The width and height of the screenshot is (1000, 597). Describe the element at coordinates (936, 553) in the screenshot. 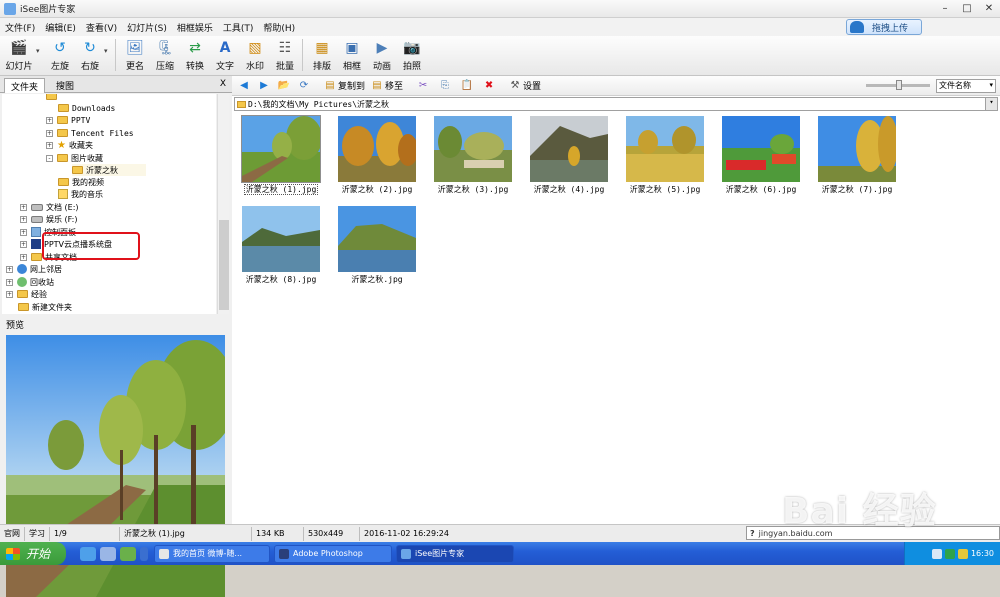

I see `network-tray-icon` at that location.